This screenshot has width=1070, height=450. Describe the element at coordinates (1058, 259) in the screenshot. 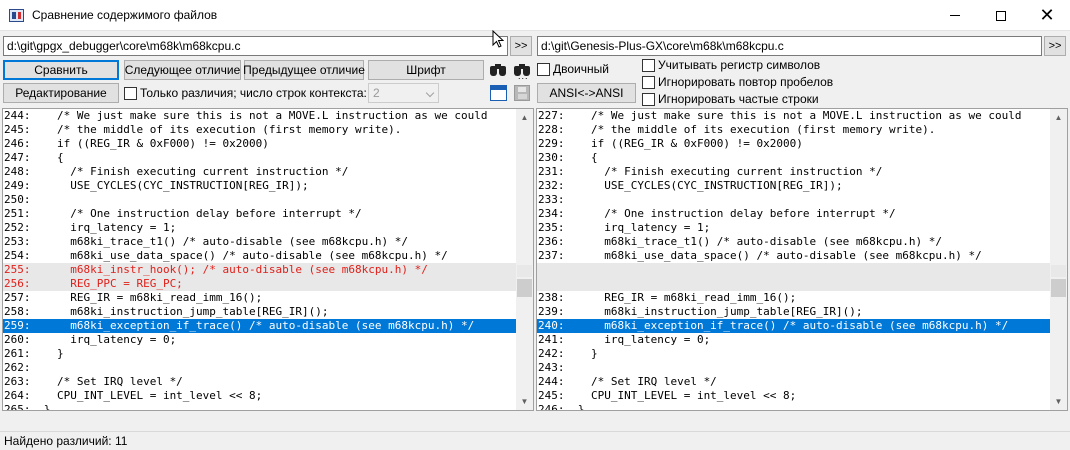

I see `right-vertical-scrollbar: ▲ ▼` at that location.